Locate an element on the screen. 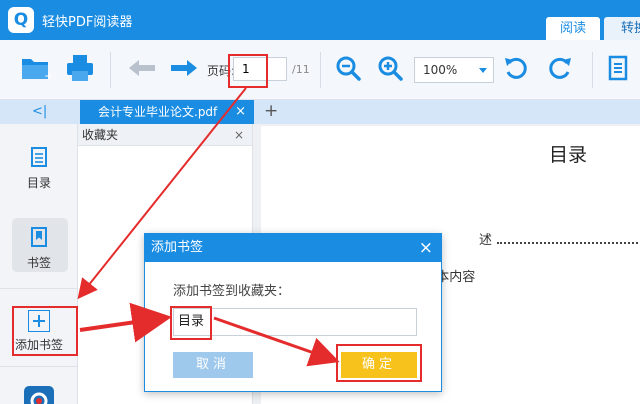 This screenshot has width=640, height=404. ok-button: 确定 is located at coordinates (379, 365).